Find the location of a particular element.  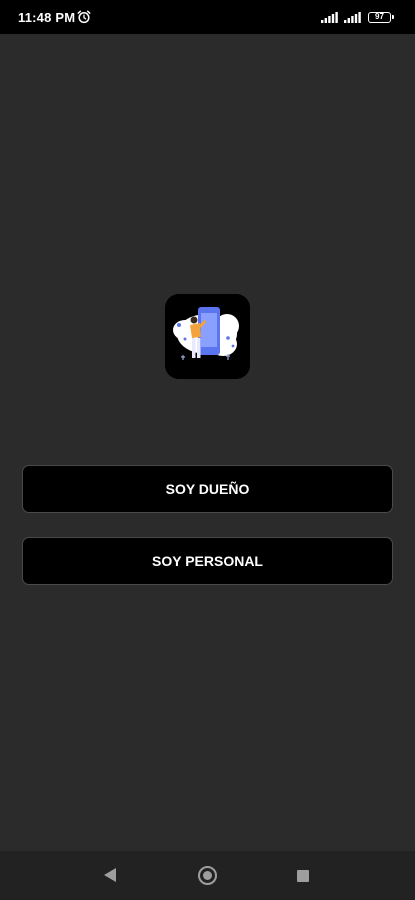

phone-person-illustration-icon is located at coordinates (207, 336).